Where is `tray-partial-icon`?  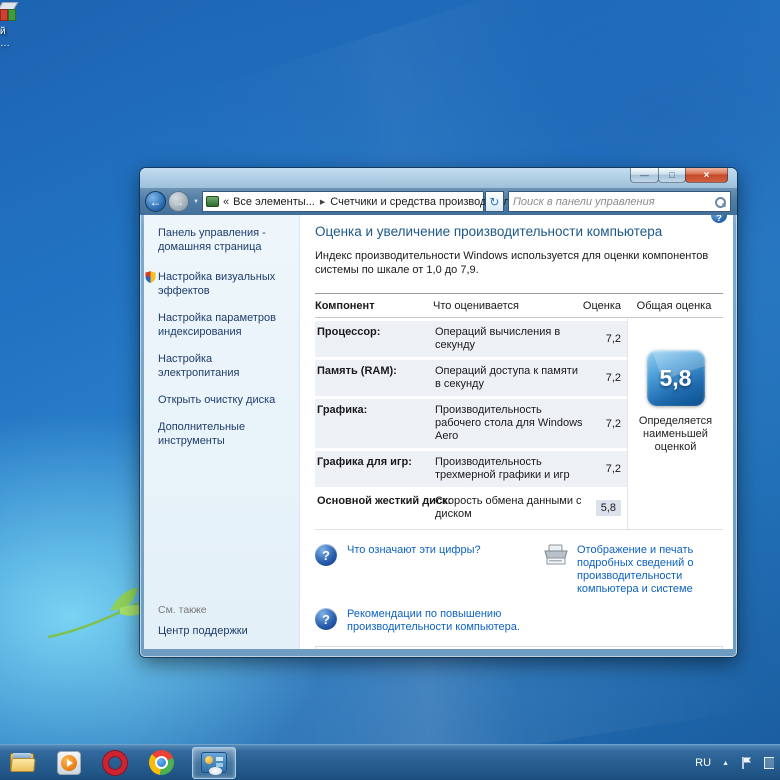 tray-partial-icon is located at coordinates (769, 763).